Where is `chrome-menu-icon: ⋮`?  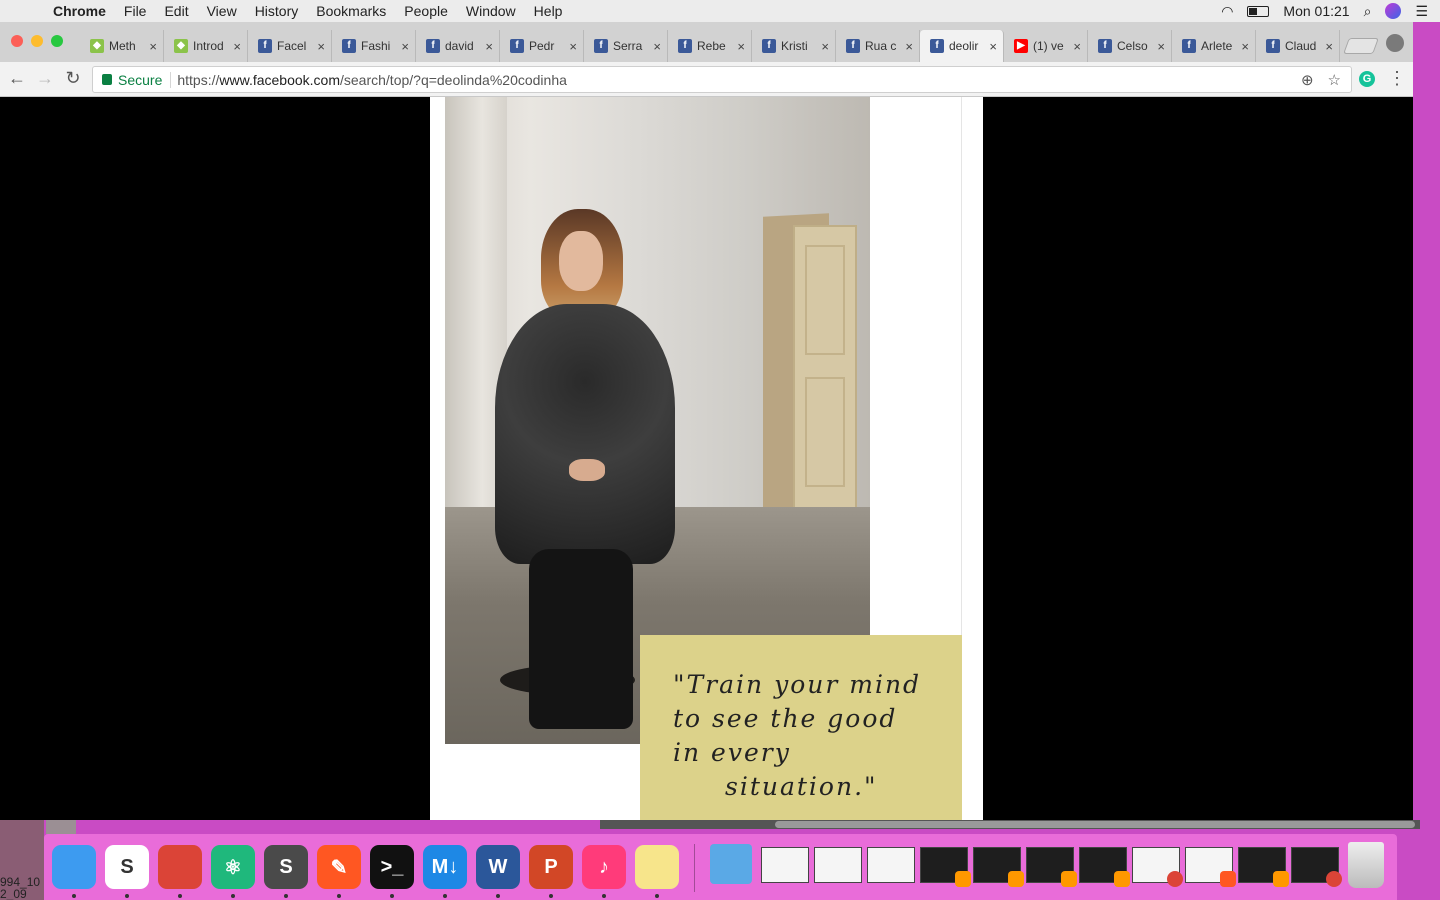 chrome-menu-icon: ⋮ is located at coordinates (1397, 78).